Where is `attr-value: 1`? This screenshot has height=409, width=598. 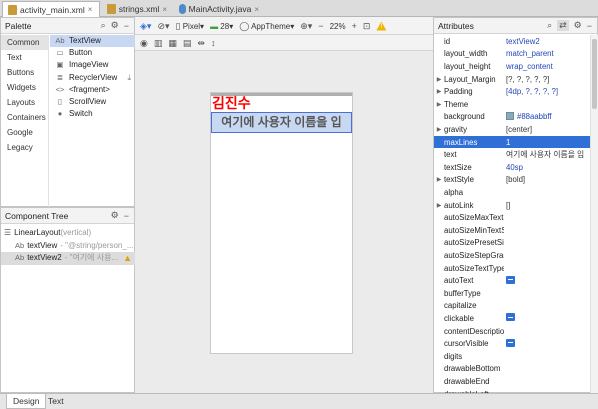 attr-value: 1 is located at coordinates (545, 142).